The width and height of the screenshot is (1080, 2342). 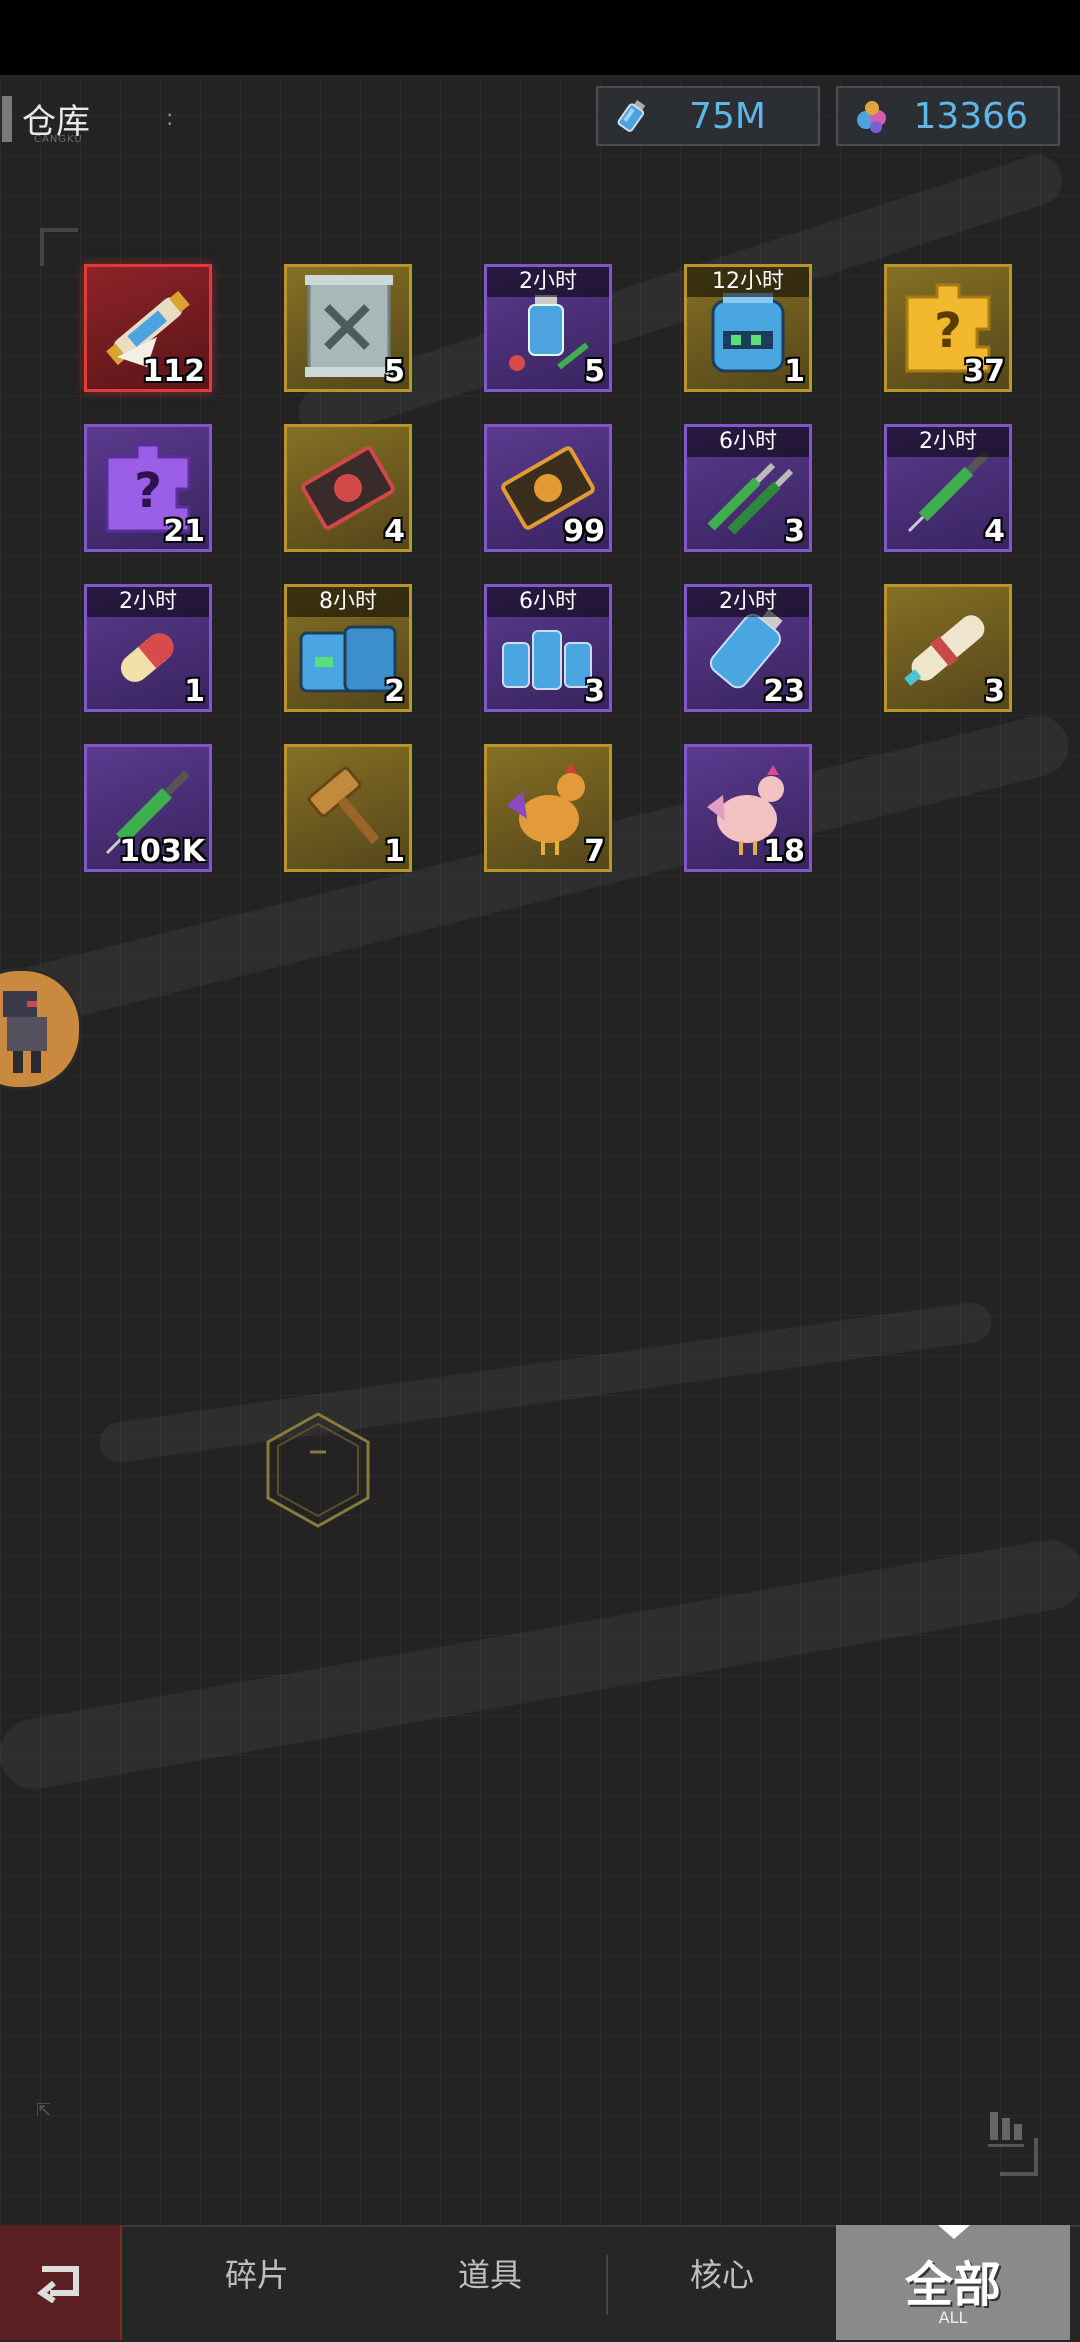 I want to click on tab-divider, so click(x=607, y=2285).